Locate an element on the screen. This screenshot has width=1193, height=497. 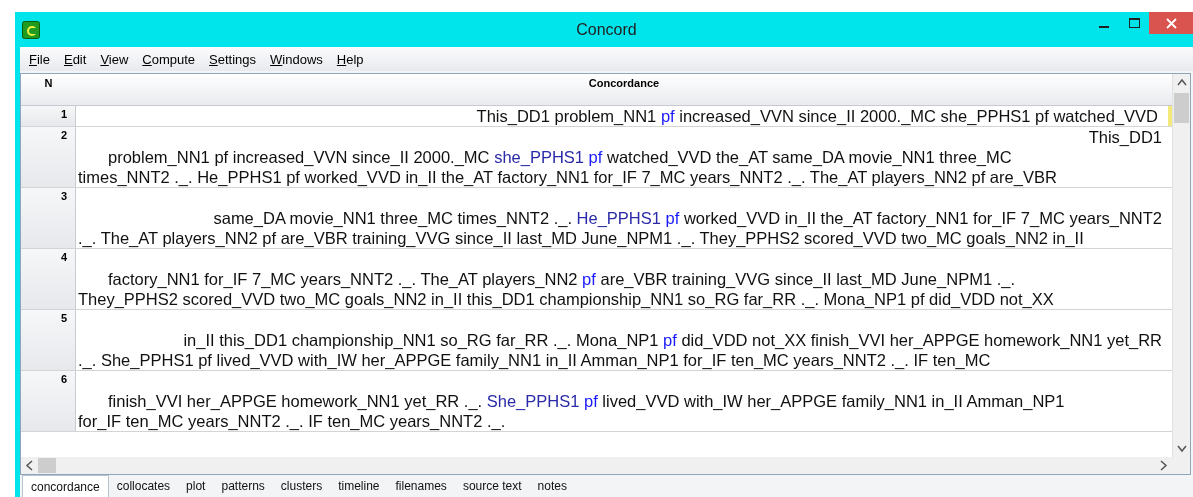
row-number: 4 is located at coordinates (48, 279).